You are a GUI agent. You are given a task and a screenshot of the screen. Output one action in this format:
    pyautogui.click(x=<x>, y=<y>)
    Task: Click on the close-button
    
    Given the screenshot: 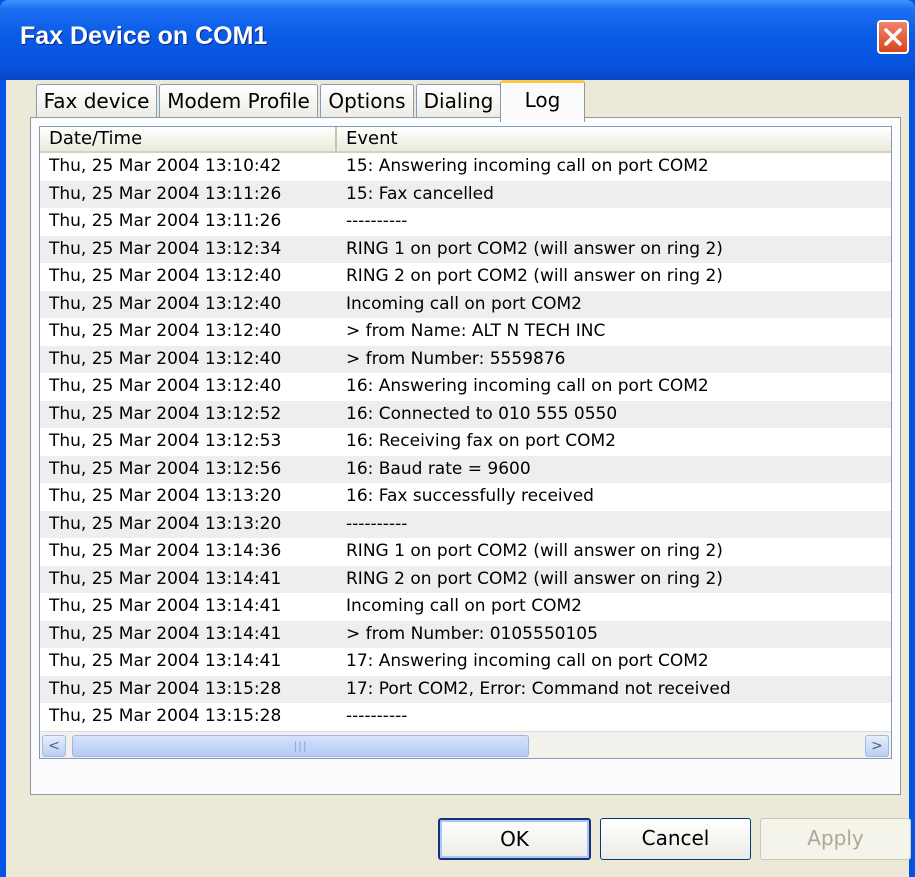 What is the action you would take?
    pyautogui.click(x=893, y=37)
    